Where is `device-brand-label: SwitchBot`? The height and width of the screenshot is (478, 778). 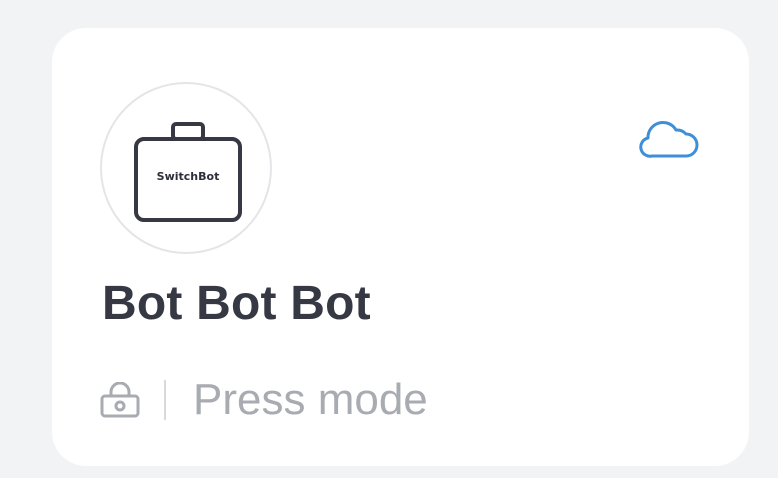
device-brand-label: SwitchBot is located at coordinates (188, 176).